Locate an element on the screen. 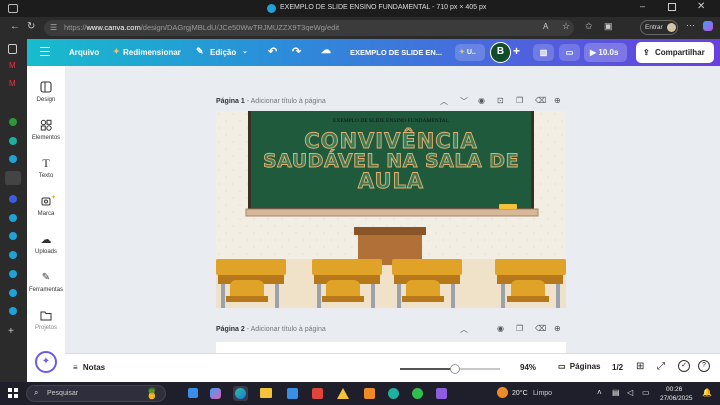  gmail-tab-icon-2: M is located at coordinates (12, 83).